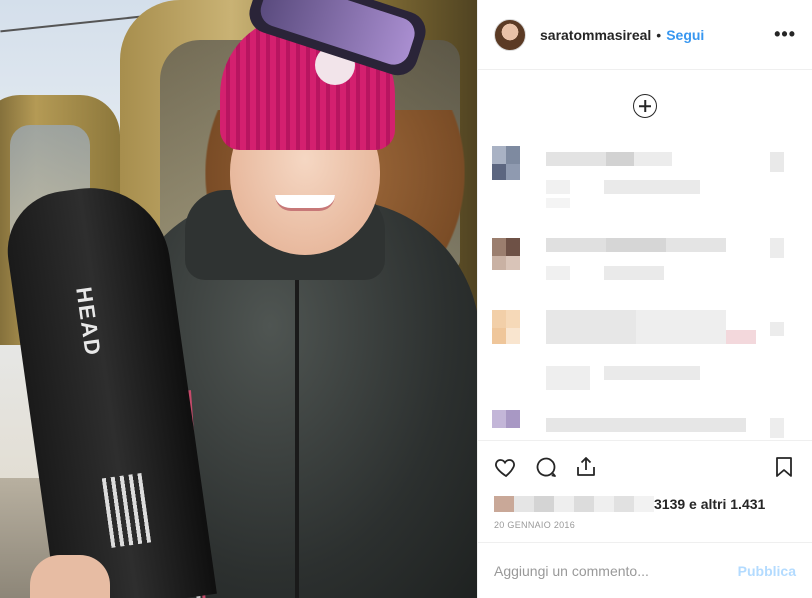  What do you see at coordinates (510, 34) in the screenshot?
I see `avatar` at bounding box center [510, 34].